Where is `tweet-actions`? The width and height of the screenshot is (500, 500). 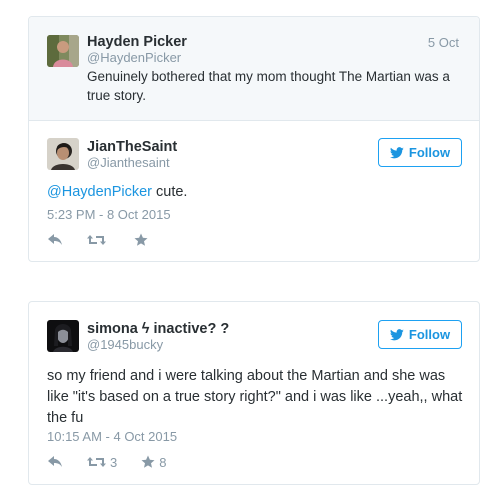
tweet-actions is located at coordinates (111, 240).